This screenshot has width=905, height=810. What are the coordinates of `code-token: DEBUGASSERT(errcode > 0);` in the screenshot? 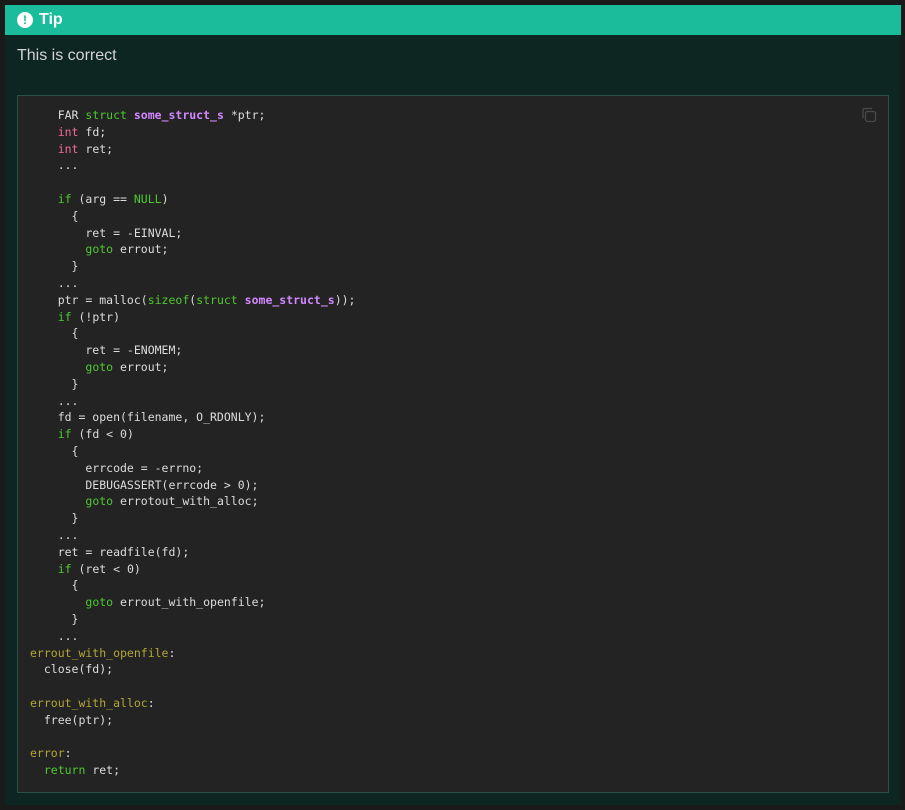 It's located at (144, 484).